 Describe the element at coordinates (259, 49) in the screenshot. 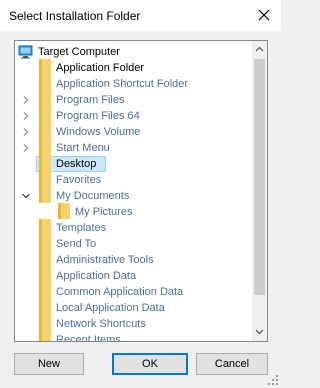

I see `scroll-up-icon` at that location.